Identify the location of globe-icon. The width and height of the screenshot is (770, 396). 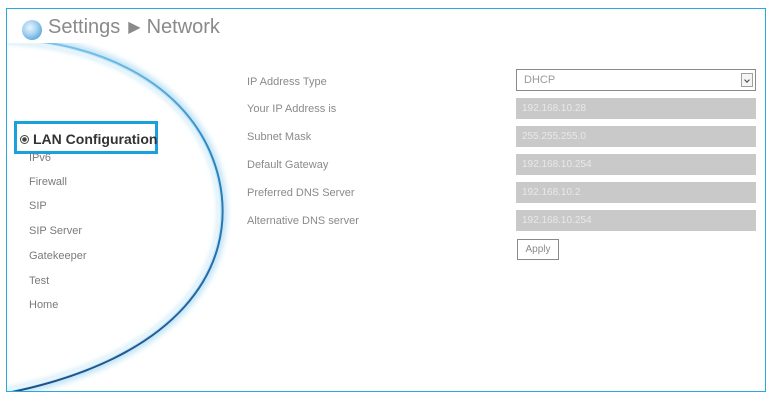
(32, 30).